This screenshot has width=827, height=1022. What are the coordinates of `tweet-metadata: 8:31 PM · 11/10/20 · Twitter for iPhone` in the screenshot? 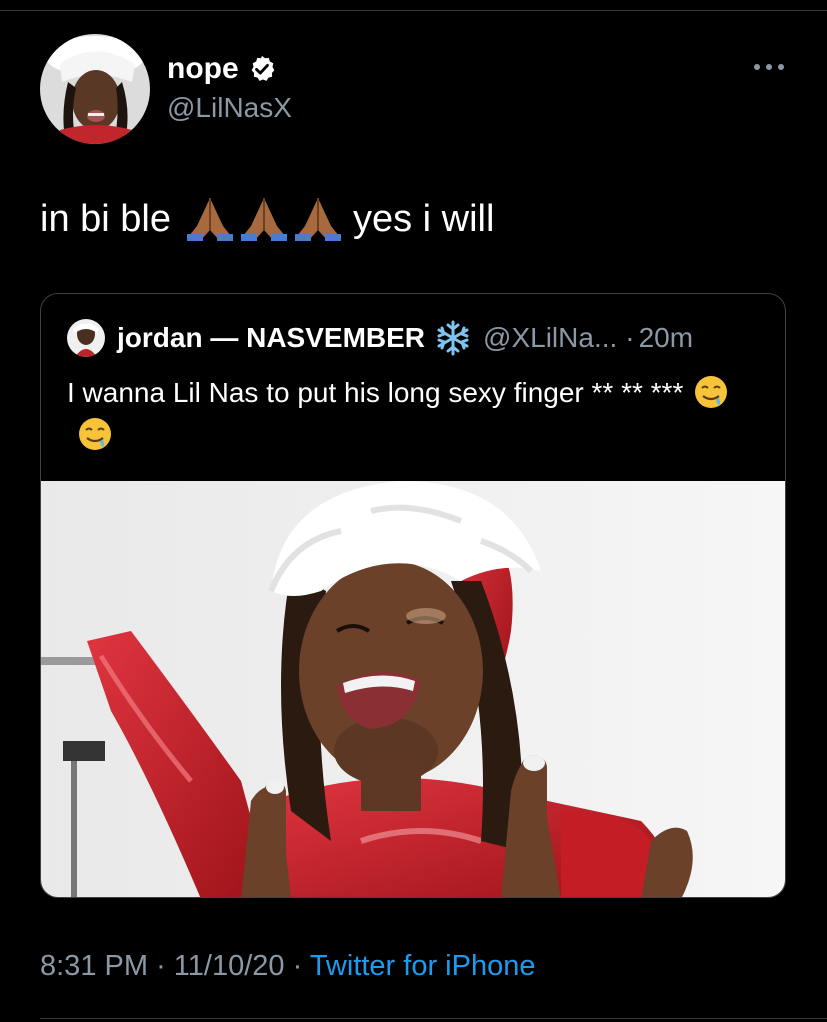 It's located at (287, 966).